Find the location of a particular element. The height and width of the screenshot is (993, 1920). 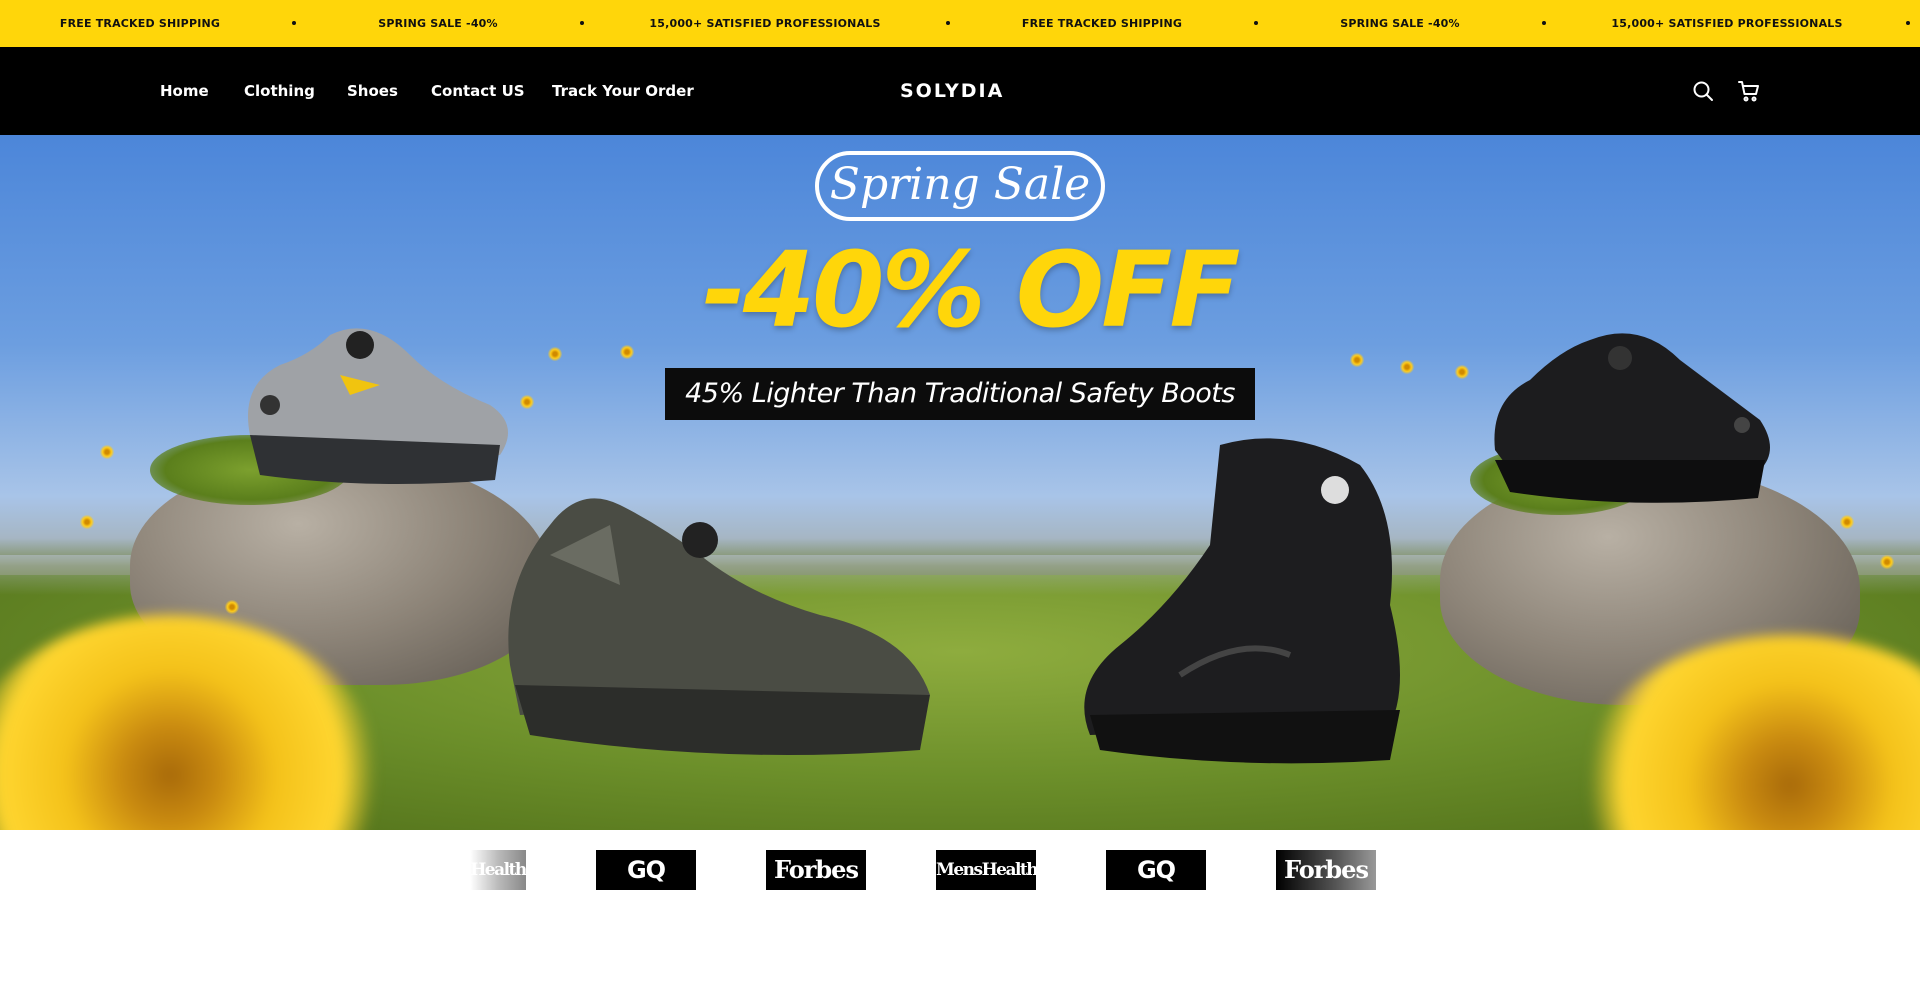

shoe-grey-top-left is located at coordinates (378, 406).